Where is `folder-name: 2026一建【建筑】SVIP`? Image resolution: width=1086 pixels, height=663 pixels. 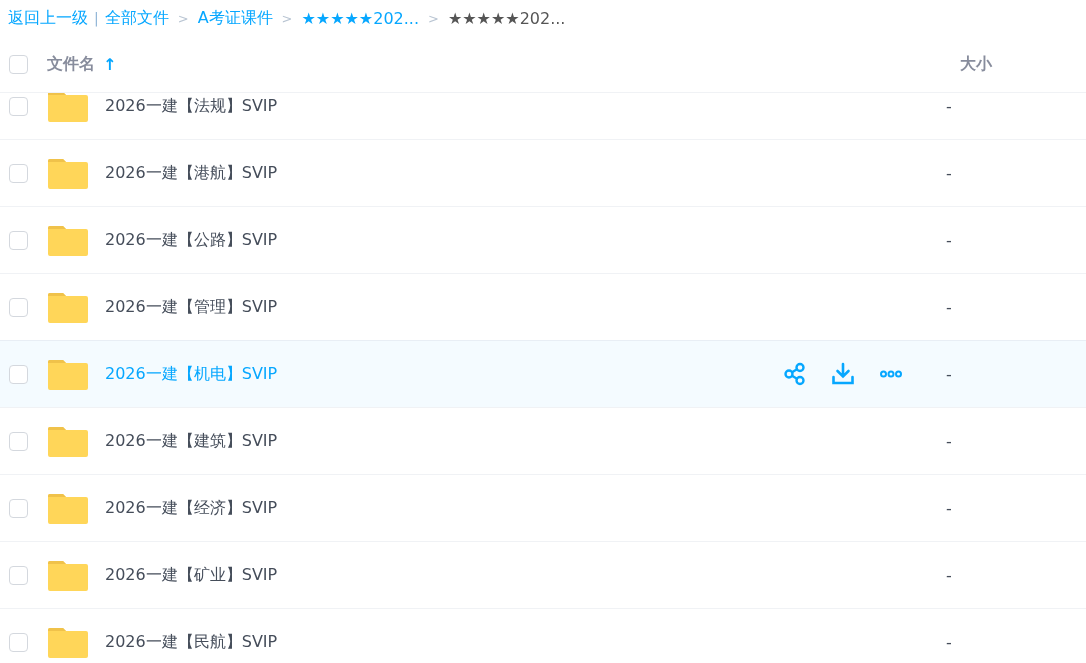 folder-name: 2026一建【建筑】SVIP is located at coordinates (191, 441).